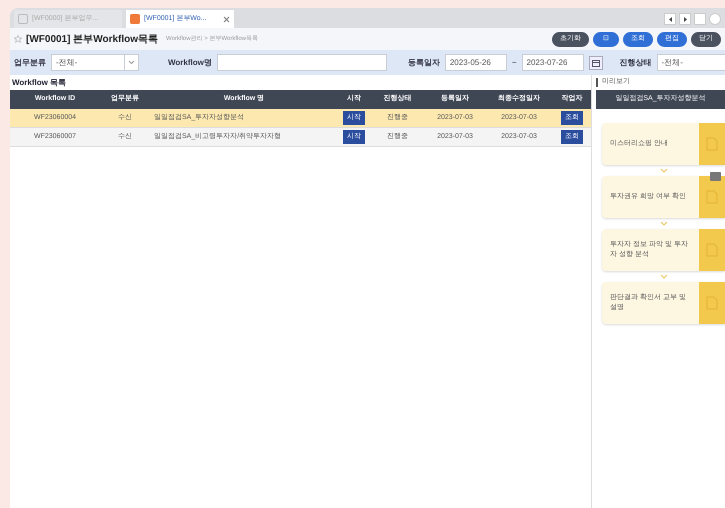 The width and height of the screenshot is (725, 508). What do you see at coordinates (39, 82) in the screenshot?
I see `section-title: Workflow 목록` at bounding box center [39, 82].